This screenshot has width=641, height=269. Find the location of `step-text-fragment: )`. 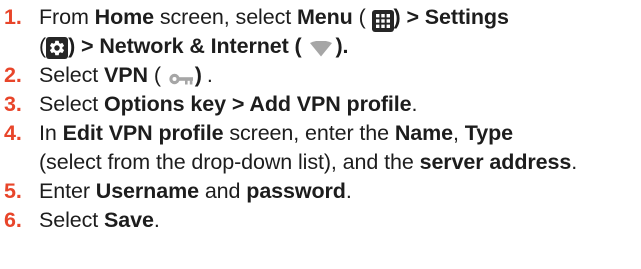

step-text-fragment: ) is located at coordinates (198, 75).